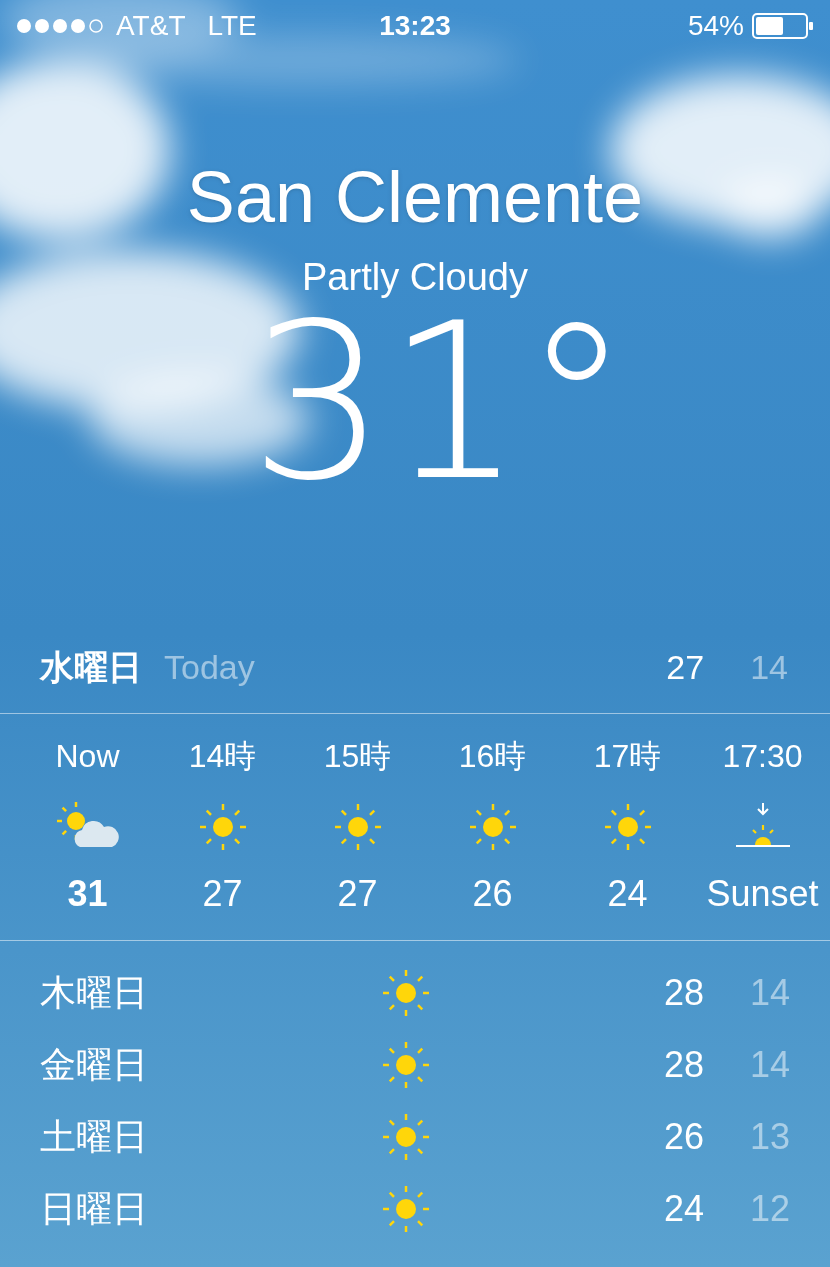 This screenshot has width=830, height=1267. Describe the element at coordinates (683, 1137) in the screenshot. I see `high-temperature: 26` at that location.